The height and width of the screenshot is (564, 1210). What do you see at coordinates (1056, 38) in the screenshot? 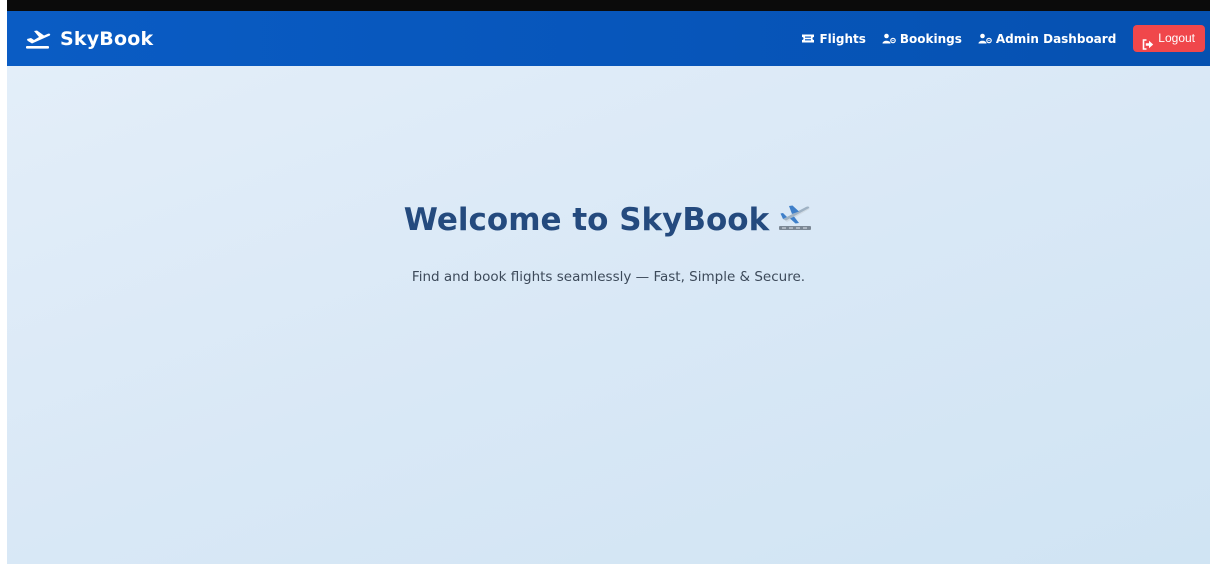
I see `nav-admin-dashboard-label: Admin Dashboard` at bounding box center [1056, 38].